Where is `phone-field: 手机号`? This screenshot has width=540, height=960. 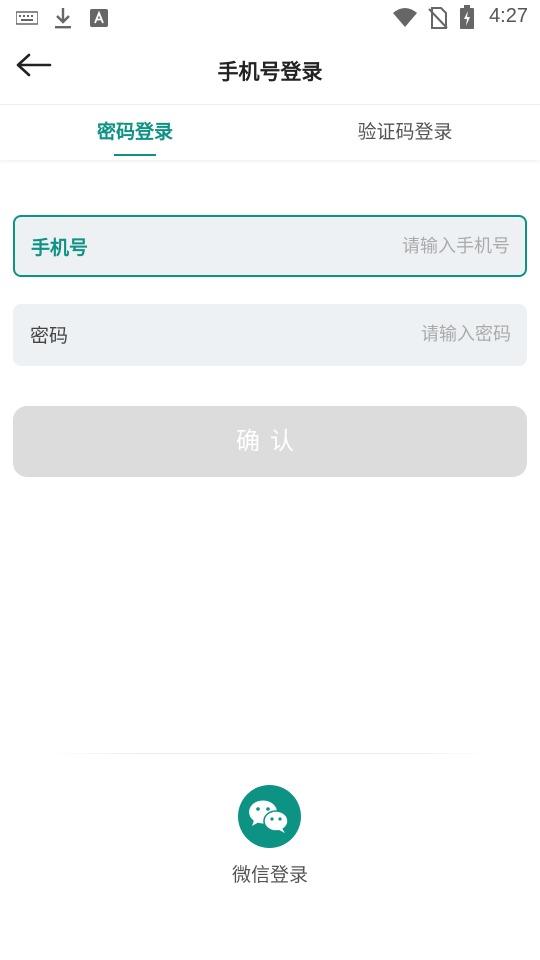 phone-field: 手机号 is located at coordinates (270, 246).